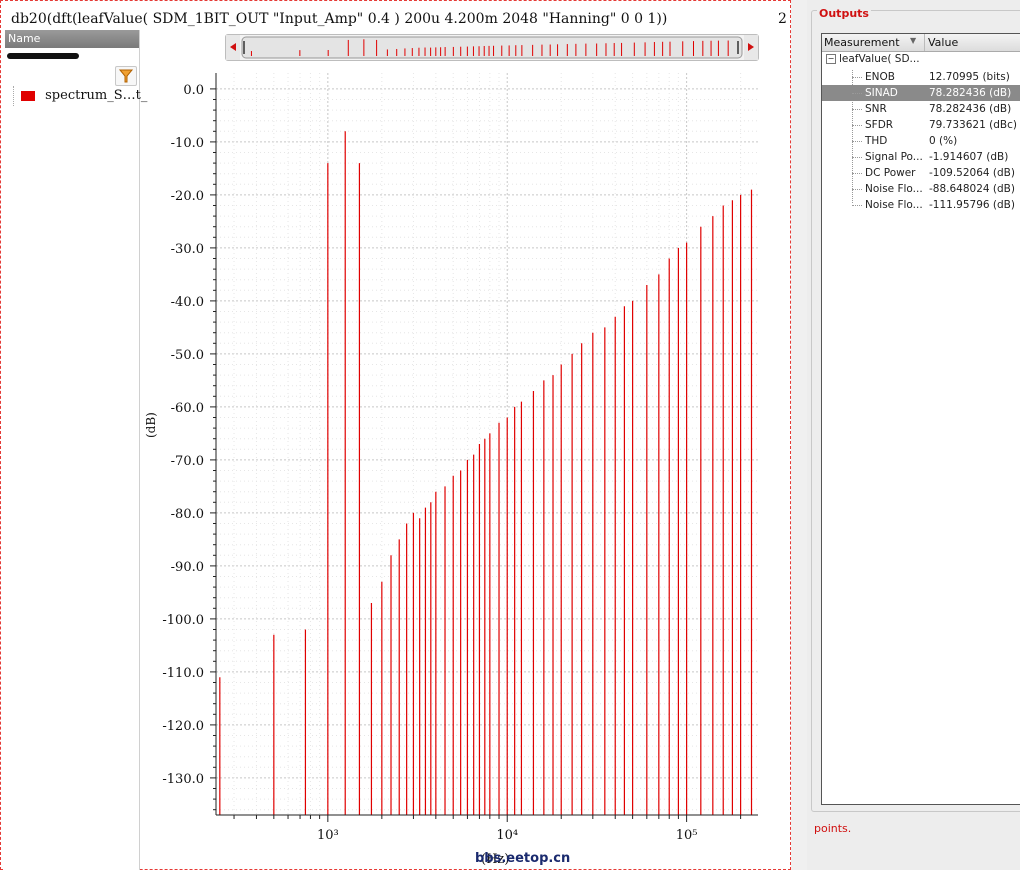 This screenshot has width=1020, height=870. Describe the element at coordinates (187, 567) in the screenshot. I see `y-tick-label: -90.0` at that location.